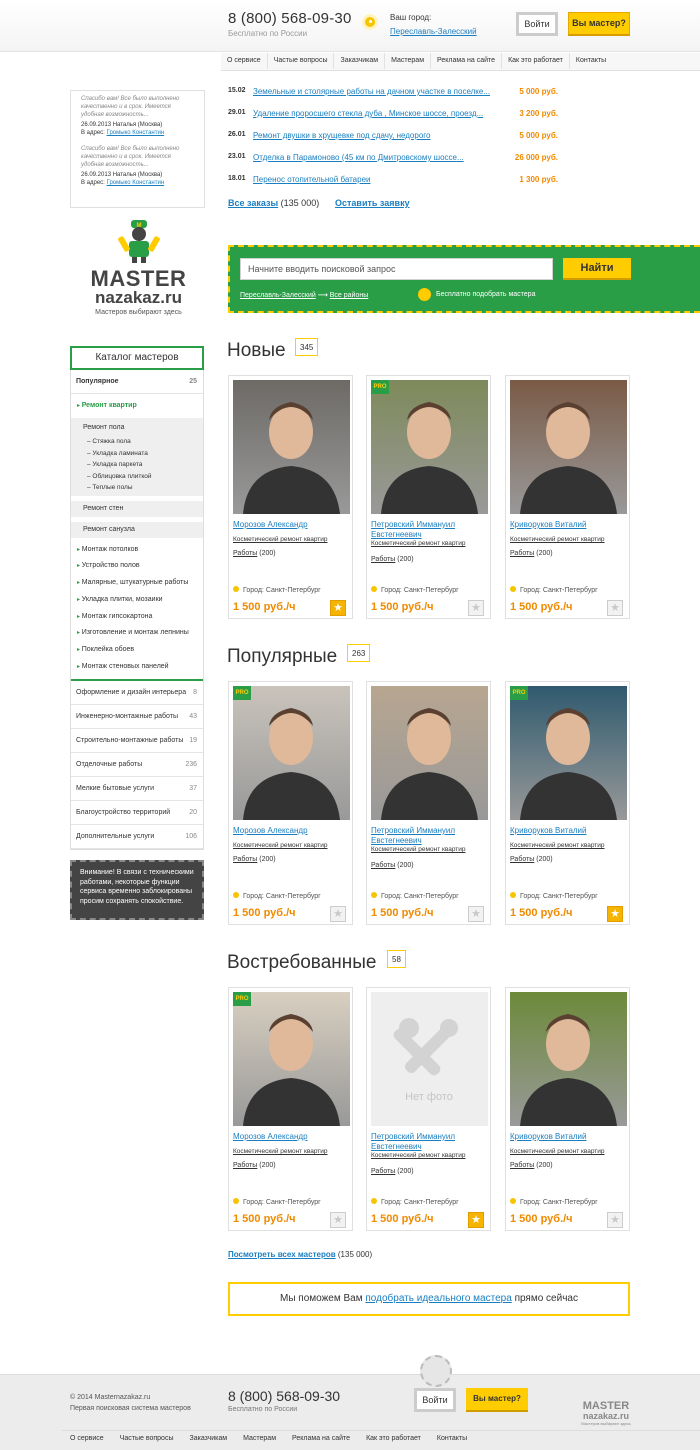 This screenshot has width=700, height=1450. Describe the element at coordinates (137, 693) in the screenshot. I see `catalog-group: Оформление и дизайн интерьера 8` at that location.